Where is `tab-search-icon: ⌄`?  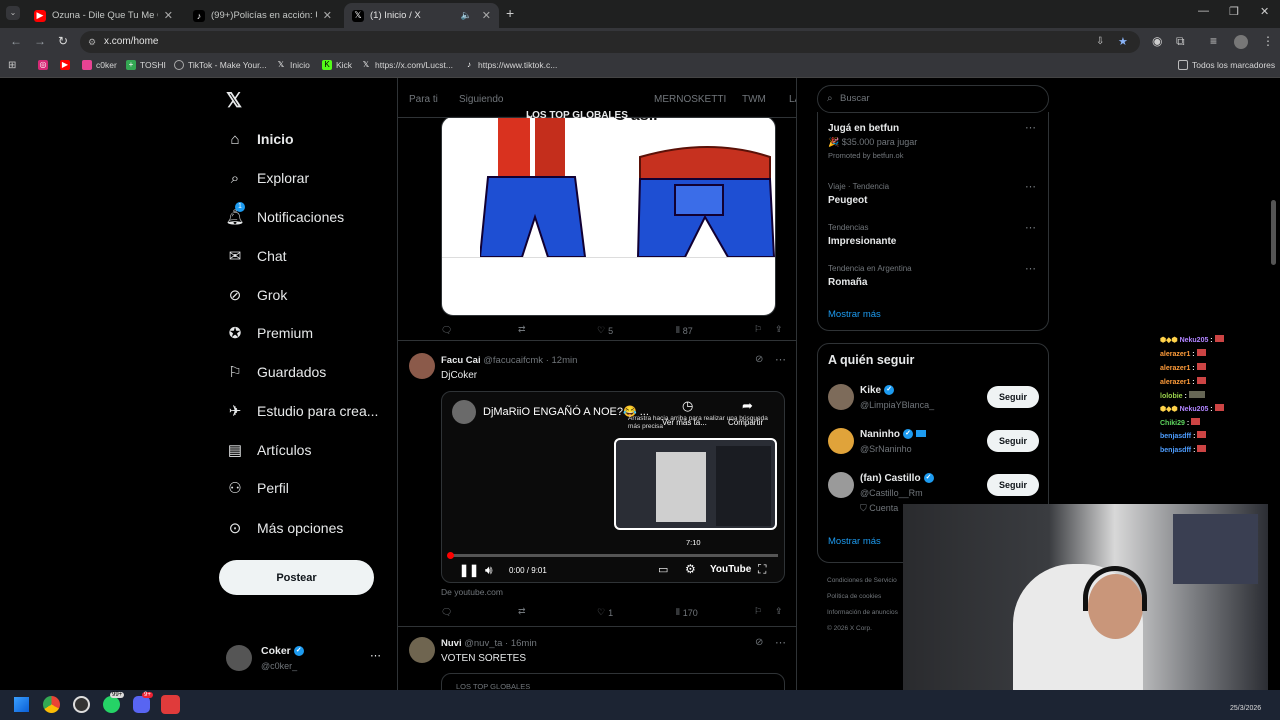 tab-search-icon: ⌄ is located at coordinates (13, 13).